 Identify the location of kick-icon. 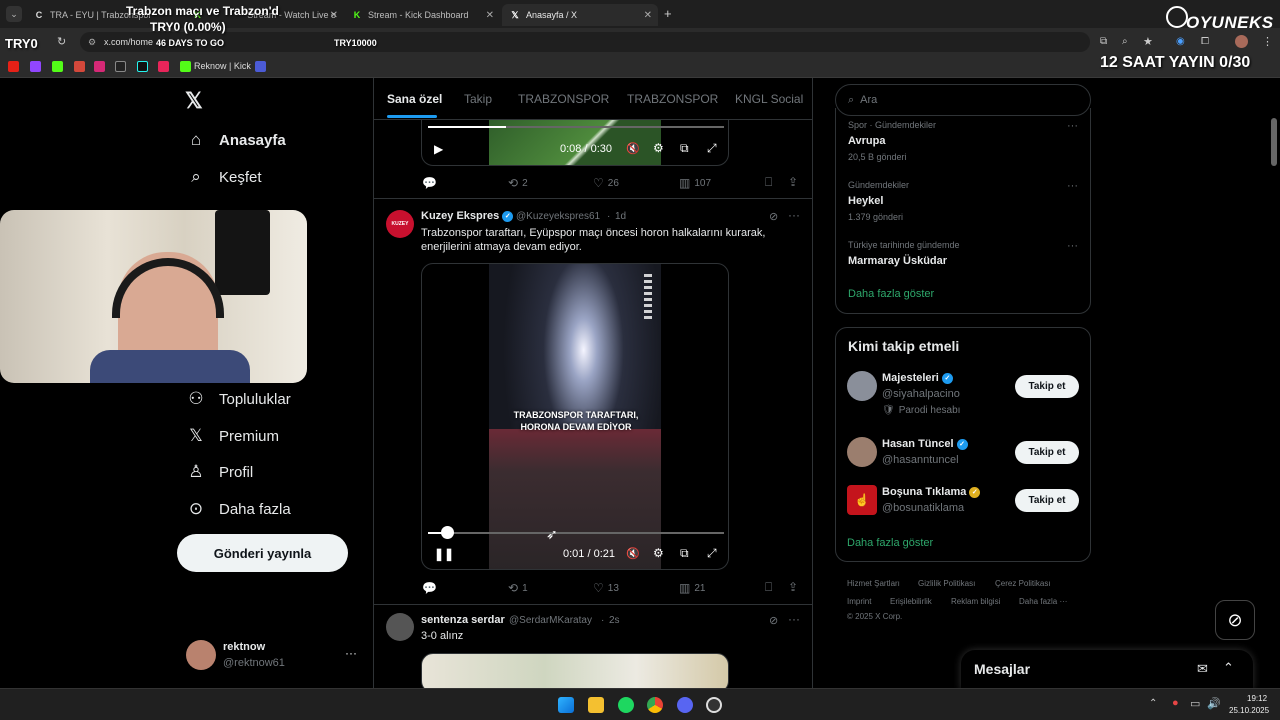
(57, 66).